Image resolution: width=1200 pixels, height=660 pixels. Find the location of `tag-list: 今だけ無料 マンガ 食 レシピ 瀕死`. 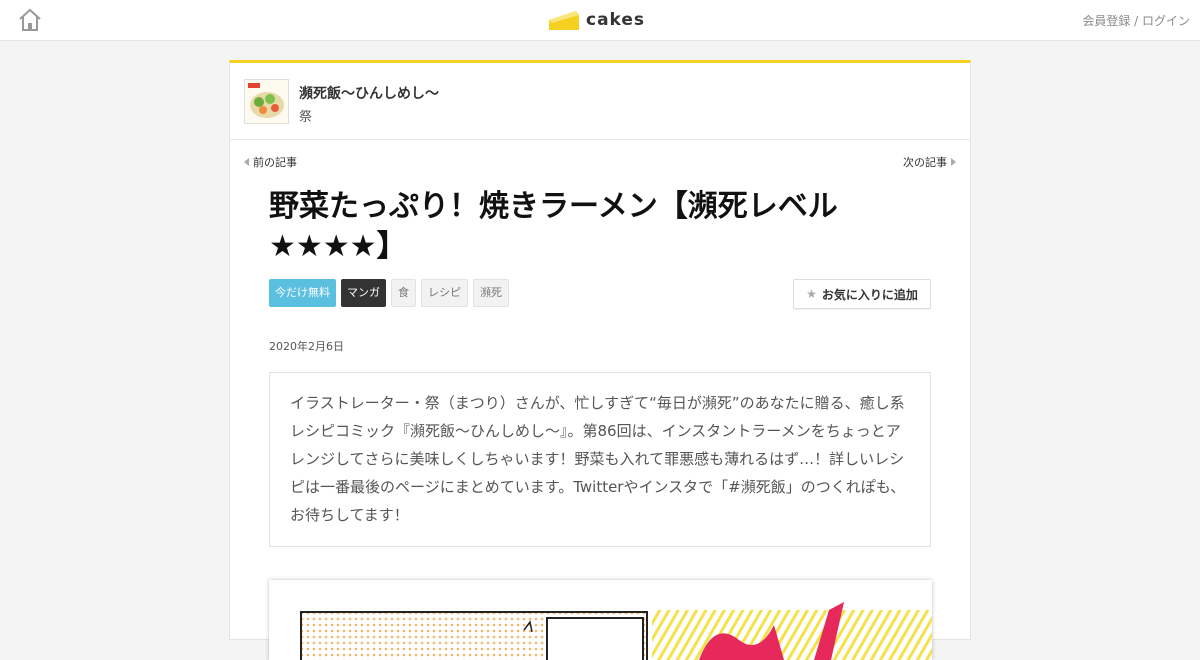

tag-list: 今だけ無料 マンガ 食 レシピ 瀕死 is located at coordinates (389, 293).